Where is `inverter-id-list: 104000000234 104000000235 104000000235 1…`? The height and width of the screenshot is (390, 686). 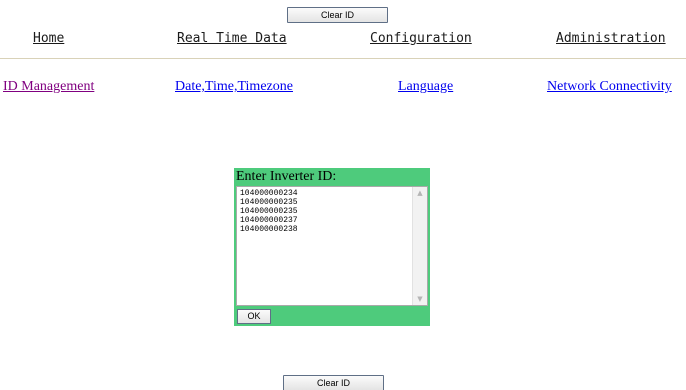
inverter-id-list: 104000000234 104000000235 104000000235 1… is located at coordinates (269, 211).